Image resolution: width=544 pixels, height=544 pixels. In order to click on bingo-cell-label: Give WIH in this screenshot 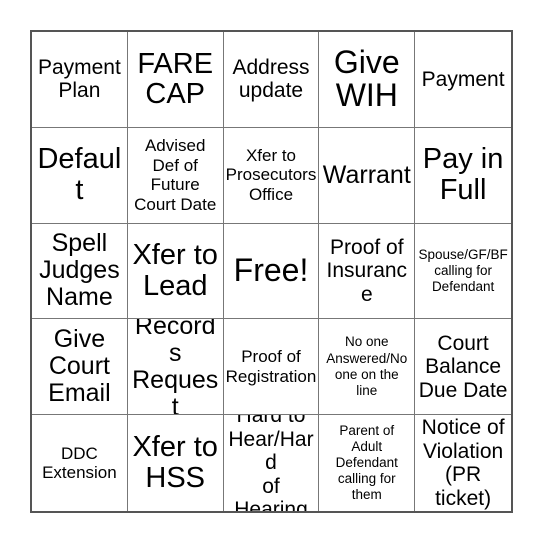, I will do `click(366, 79)`.